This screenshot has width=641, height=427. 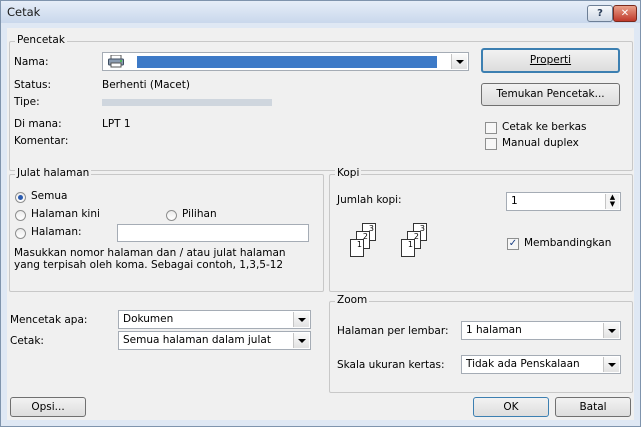 What do you see at coordinates (523, 364) in the screenshot?
I see `scale-value: Tidak ada Penskalaan` at bounding box center [523, 364].